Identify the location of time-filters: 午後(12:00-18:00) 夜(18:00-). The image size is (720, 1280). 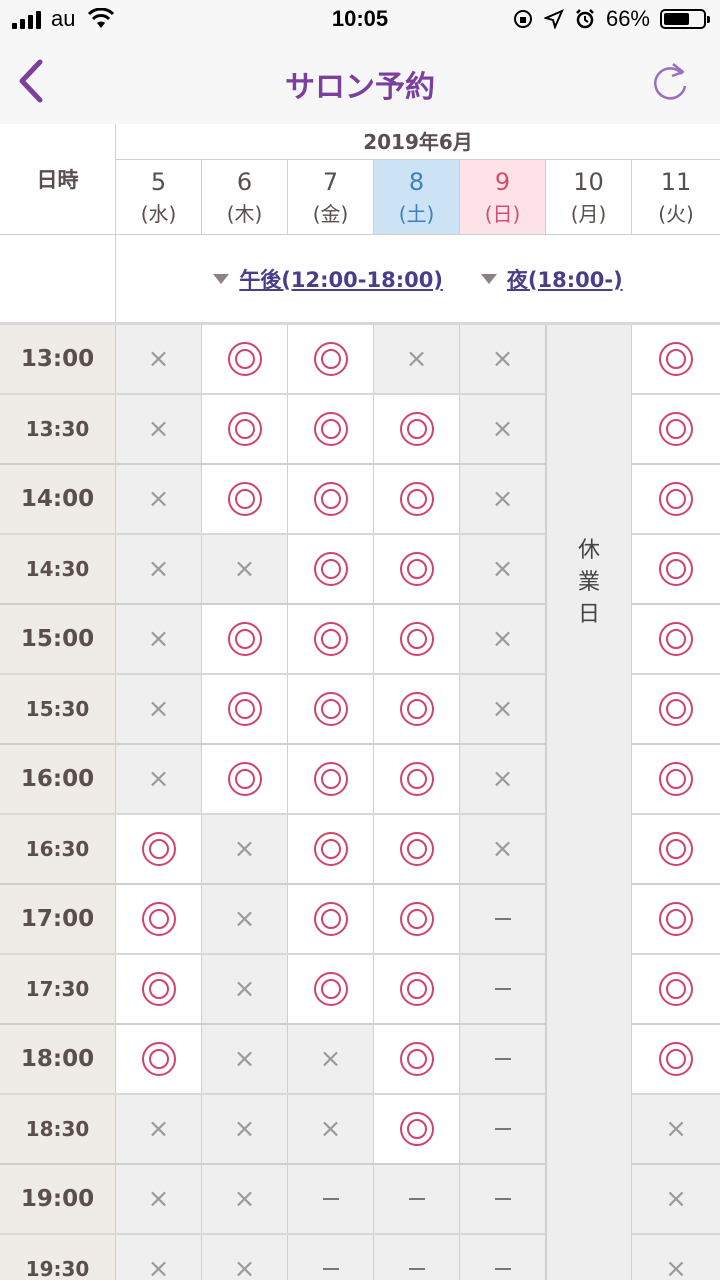
(418, 278).